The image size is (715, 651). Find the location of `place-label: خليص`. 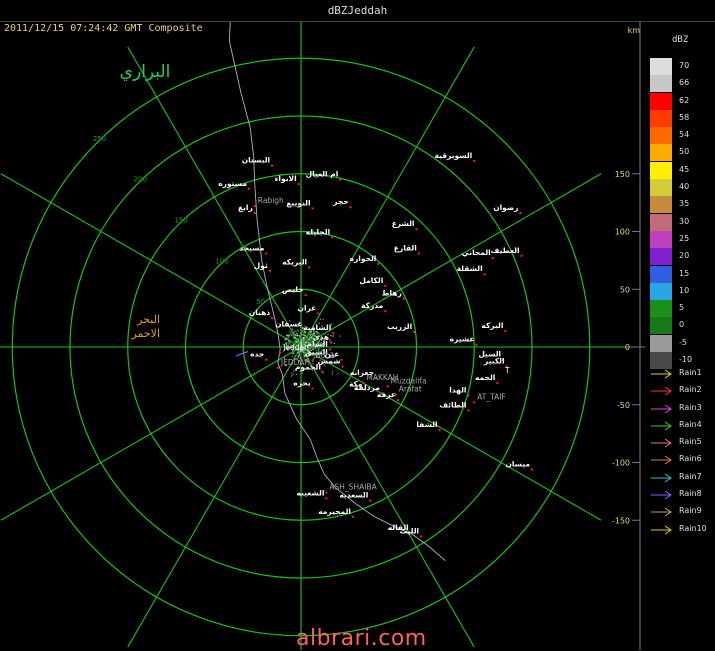

place-label: خليص is located at coordinates (293, 289).